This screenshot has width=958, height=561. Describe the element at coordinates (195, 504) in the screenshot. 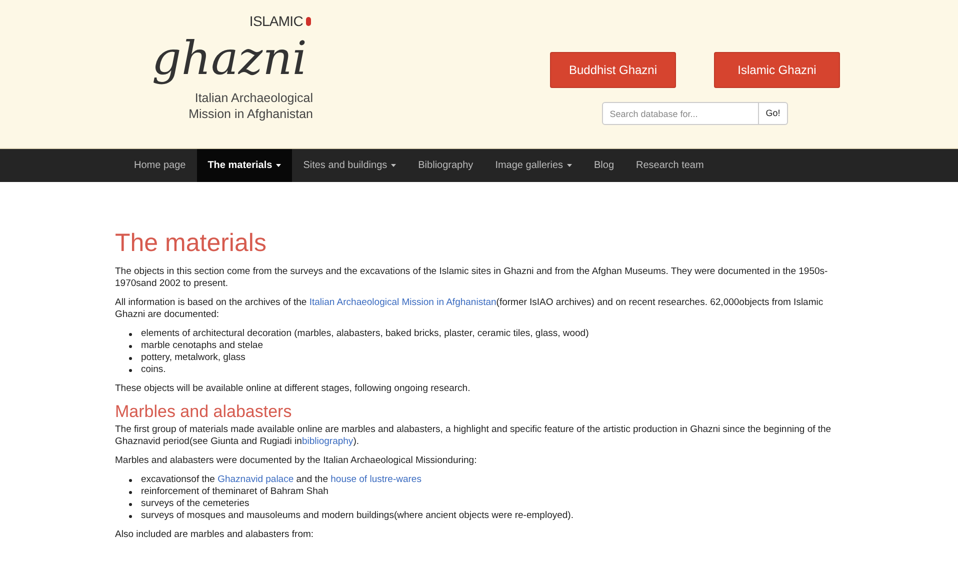

I see `list-item: surveys of the cemeteries` at that location.